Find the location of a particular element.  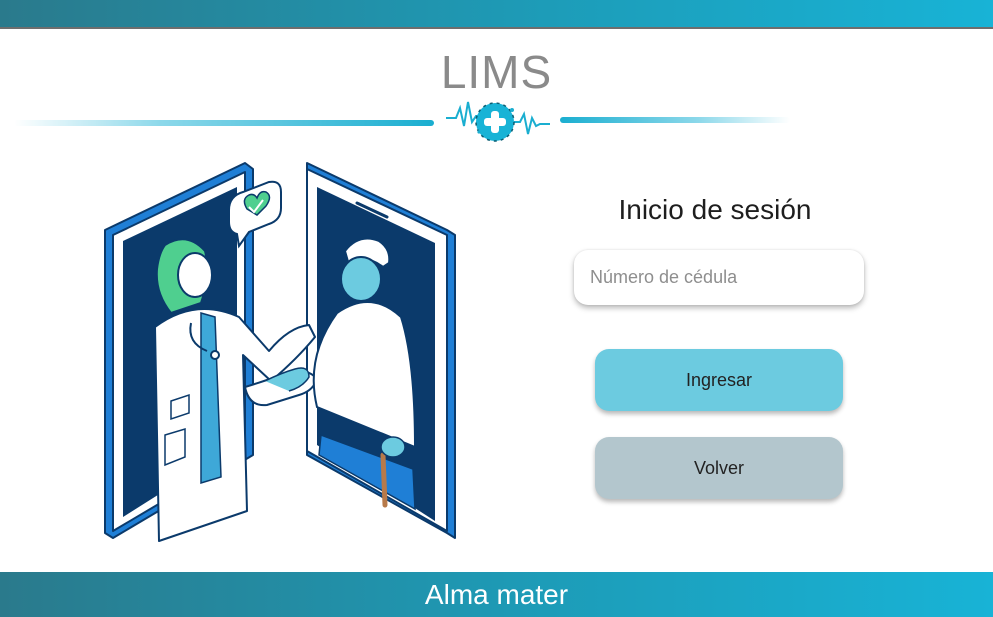

id-number-input is located at coordinates (719, 277).